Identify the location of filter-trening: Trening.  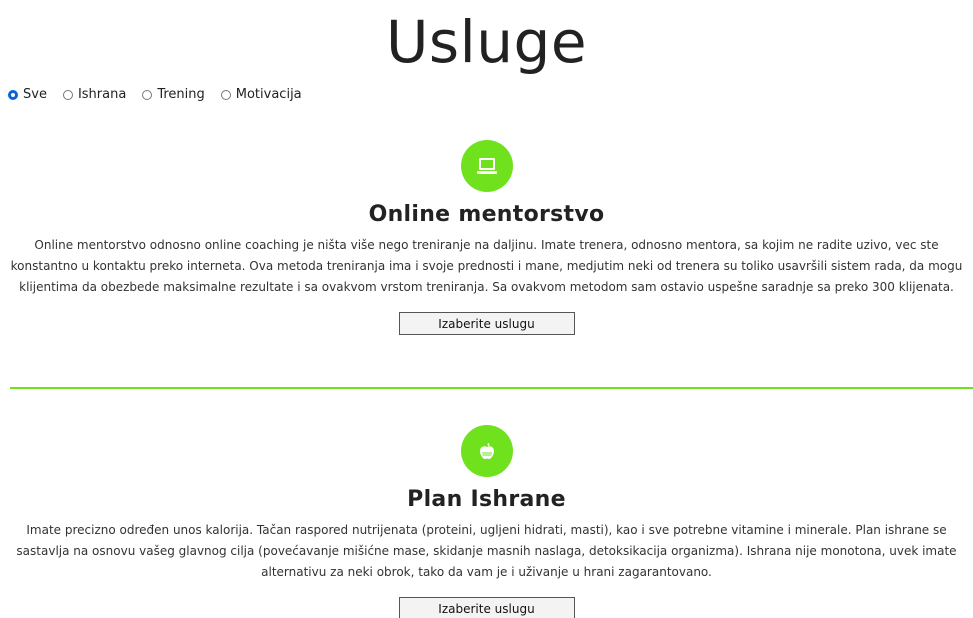
(173, 94).